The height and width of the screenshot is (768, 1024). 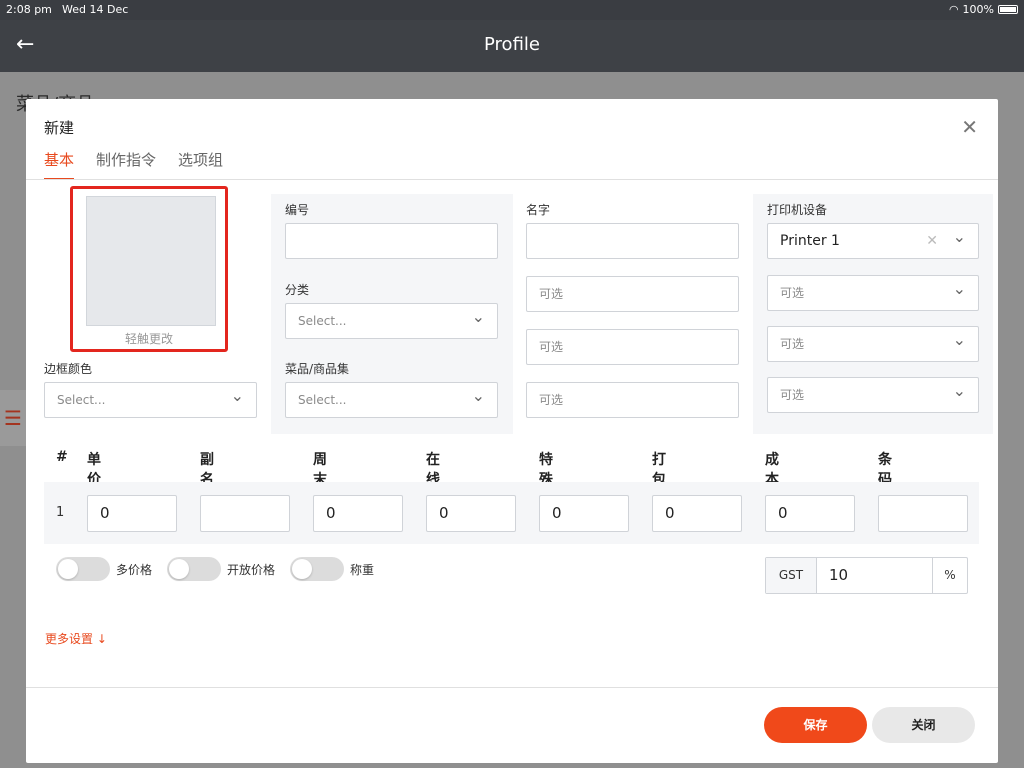 What do you see at coordinates (538, 210) in the screenshot?
I see `name-label: 名字` at bounding box center [538, 210].